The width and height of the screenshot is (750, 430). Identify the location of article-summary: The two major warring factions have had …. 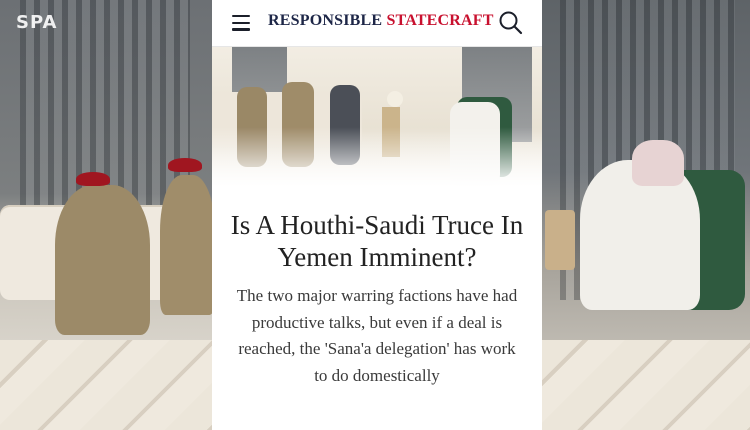
(377, 335).